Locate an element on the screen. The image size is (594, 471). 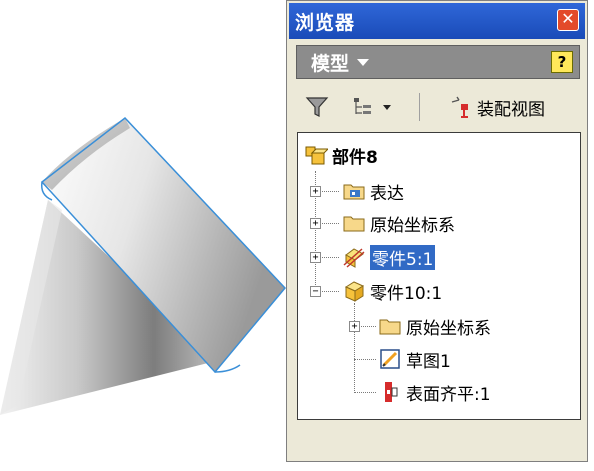
tree-node-part5: 零件5:1 is located at coordinates (389, 257).